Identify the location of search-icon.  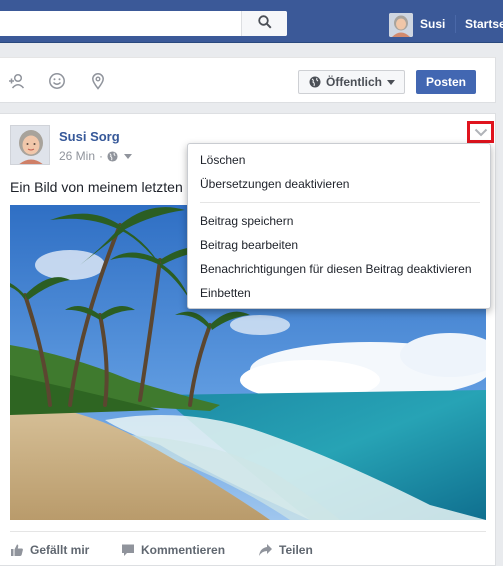
(264, 23).